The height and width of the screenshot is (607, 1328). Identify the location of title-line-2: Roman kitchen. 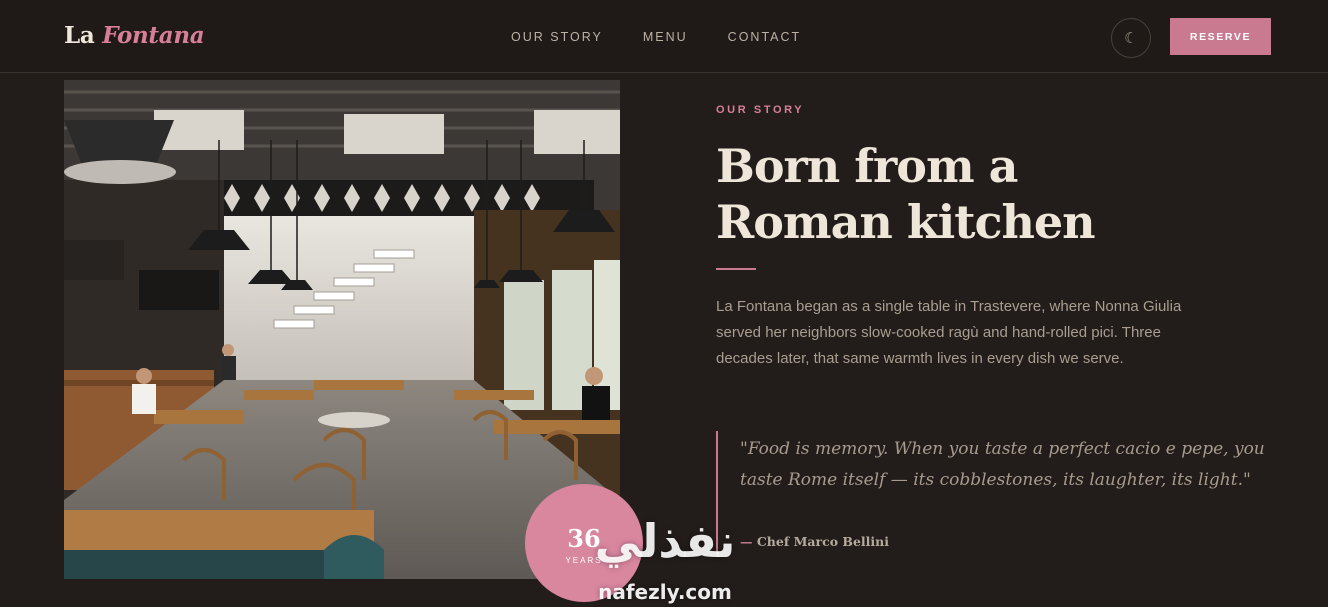
(906, 222).